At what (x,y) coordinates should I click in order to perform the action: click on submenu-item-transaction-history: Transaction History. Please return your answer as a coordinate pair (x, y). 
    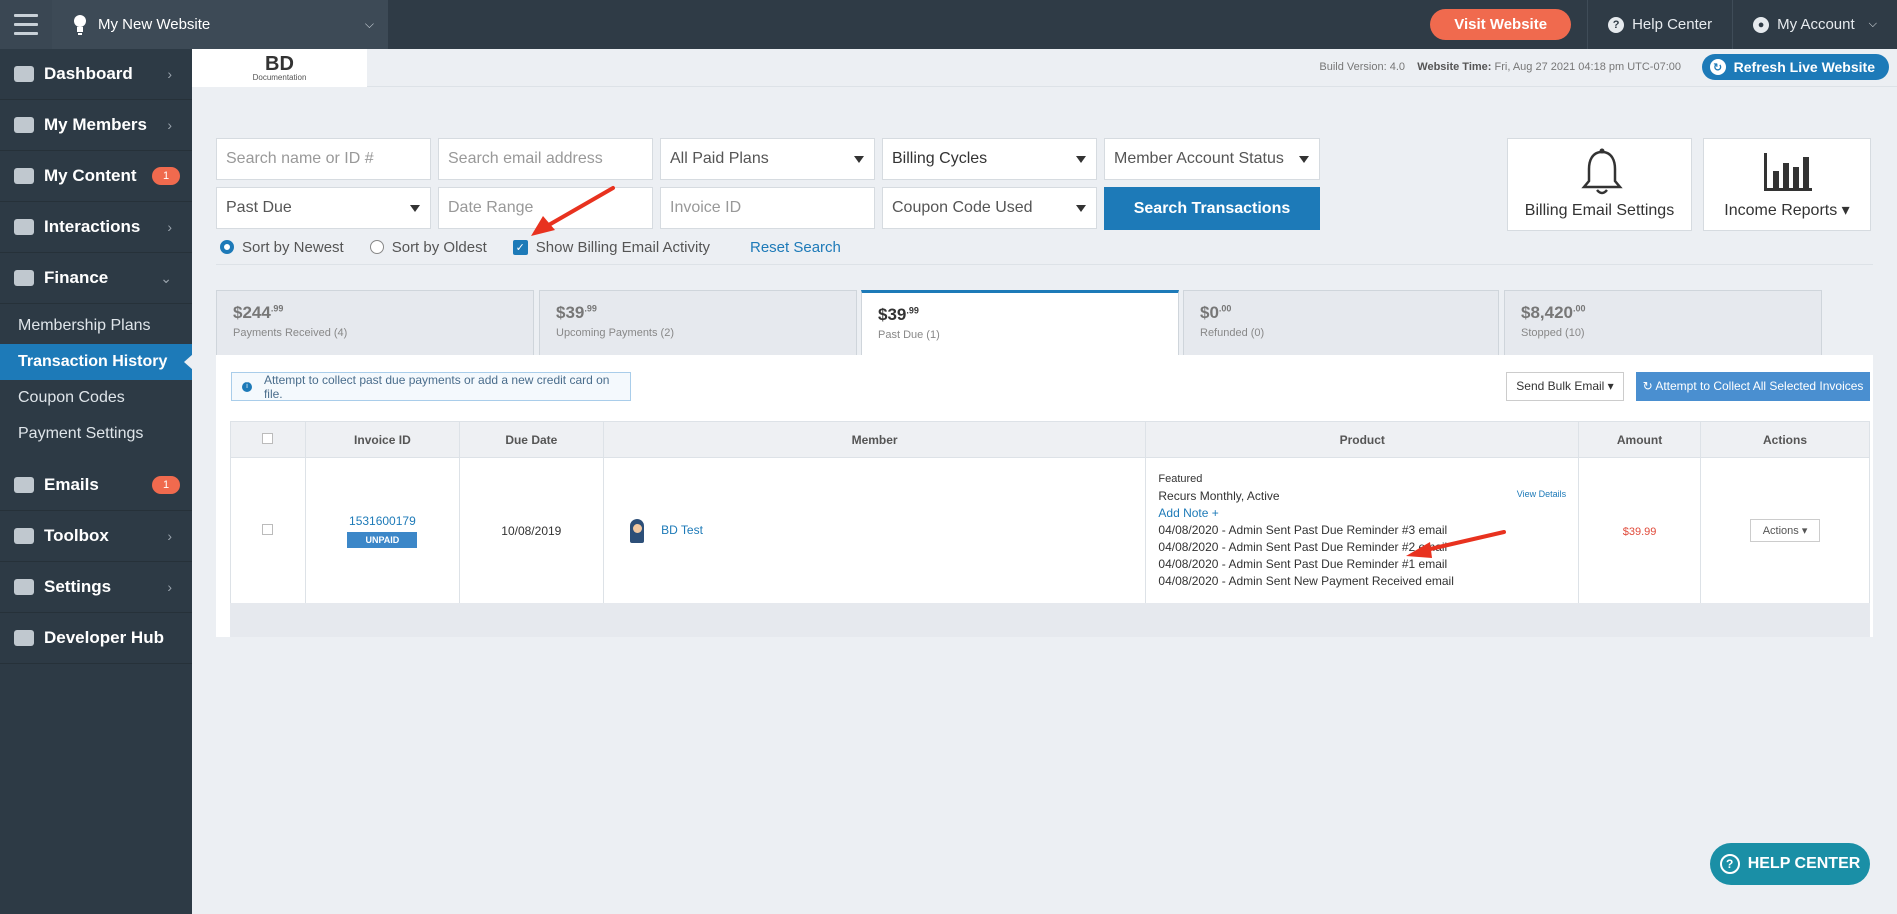
    Looking at the image, I should click on (96, 362).